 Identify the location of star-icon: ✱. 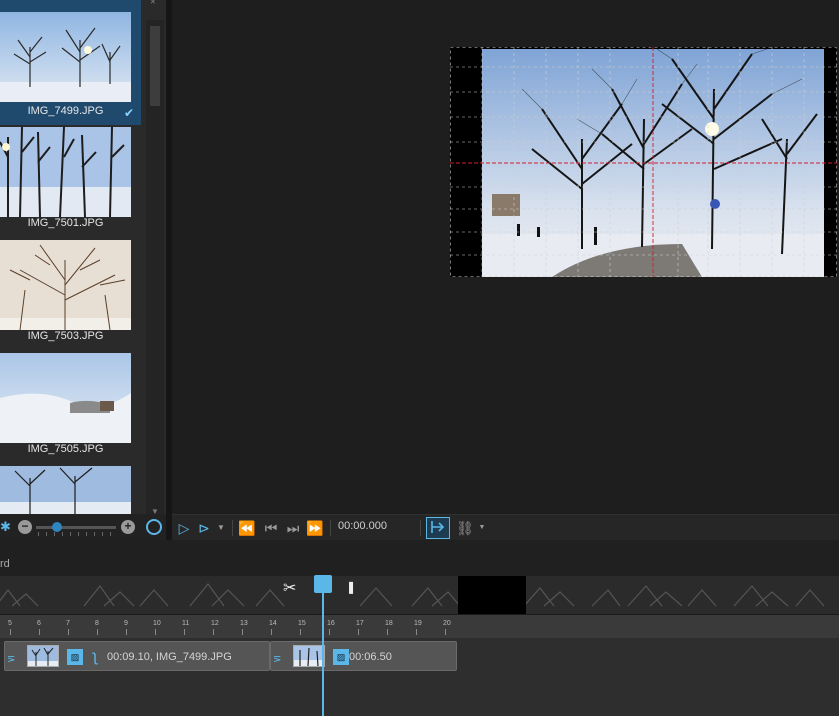
(5, 527).